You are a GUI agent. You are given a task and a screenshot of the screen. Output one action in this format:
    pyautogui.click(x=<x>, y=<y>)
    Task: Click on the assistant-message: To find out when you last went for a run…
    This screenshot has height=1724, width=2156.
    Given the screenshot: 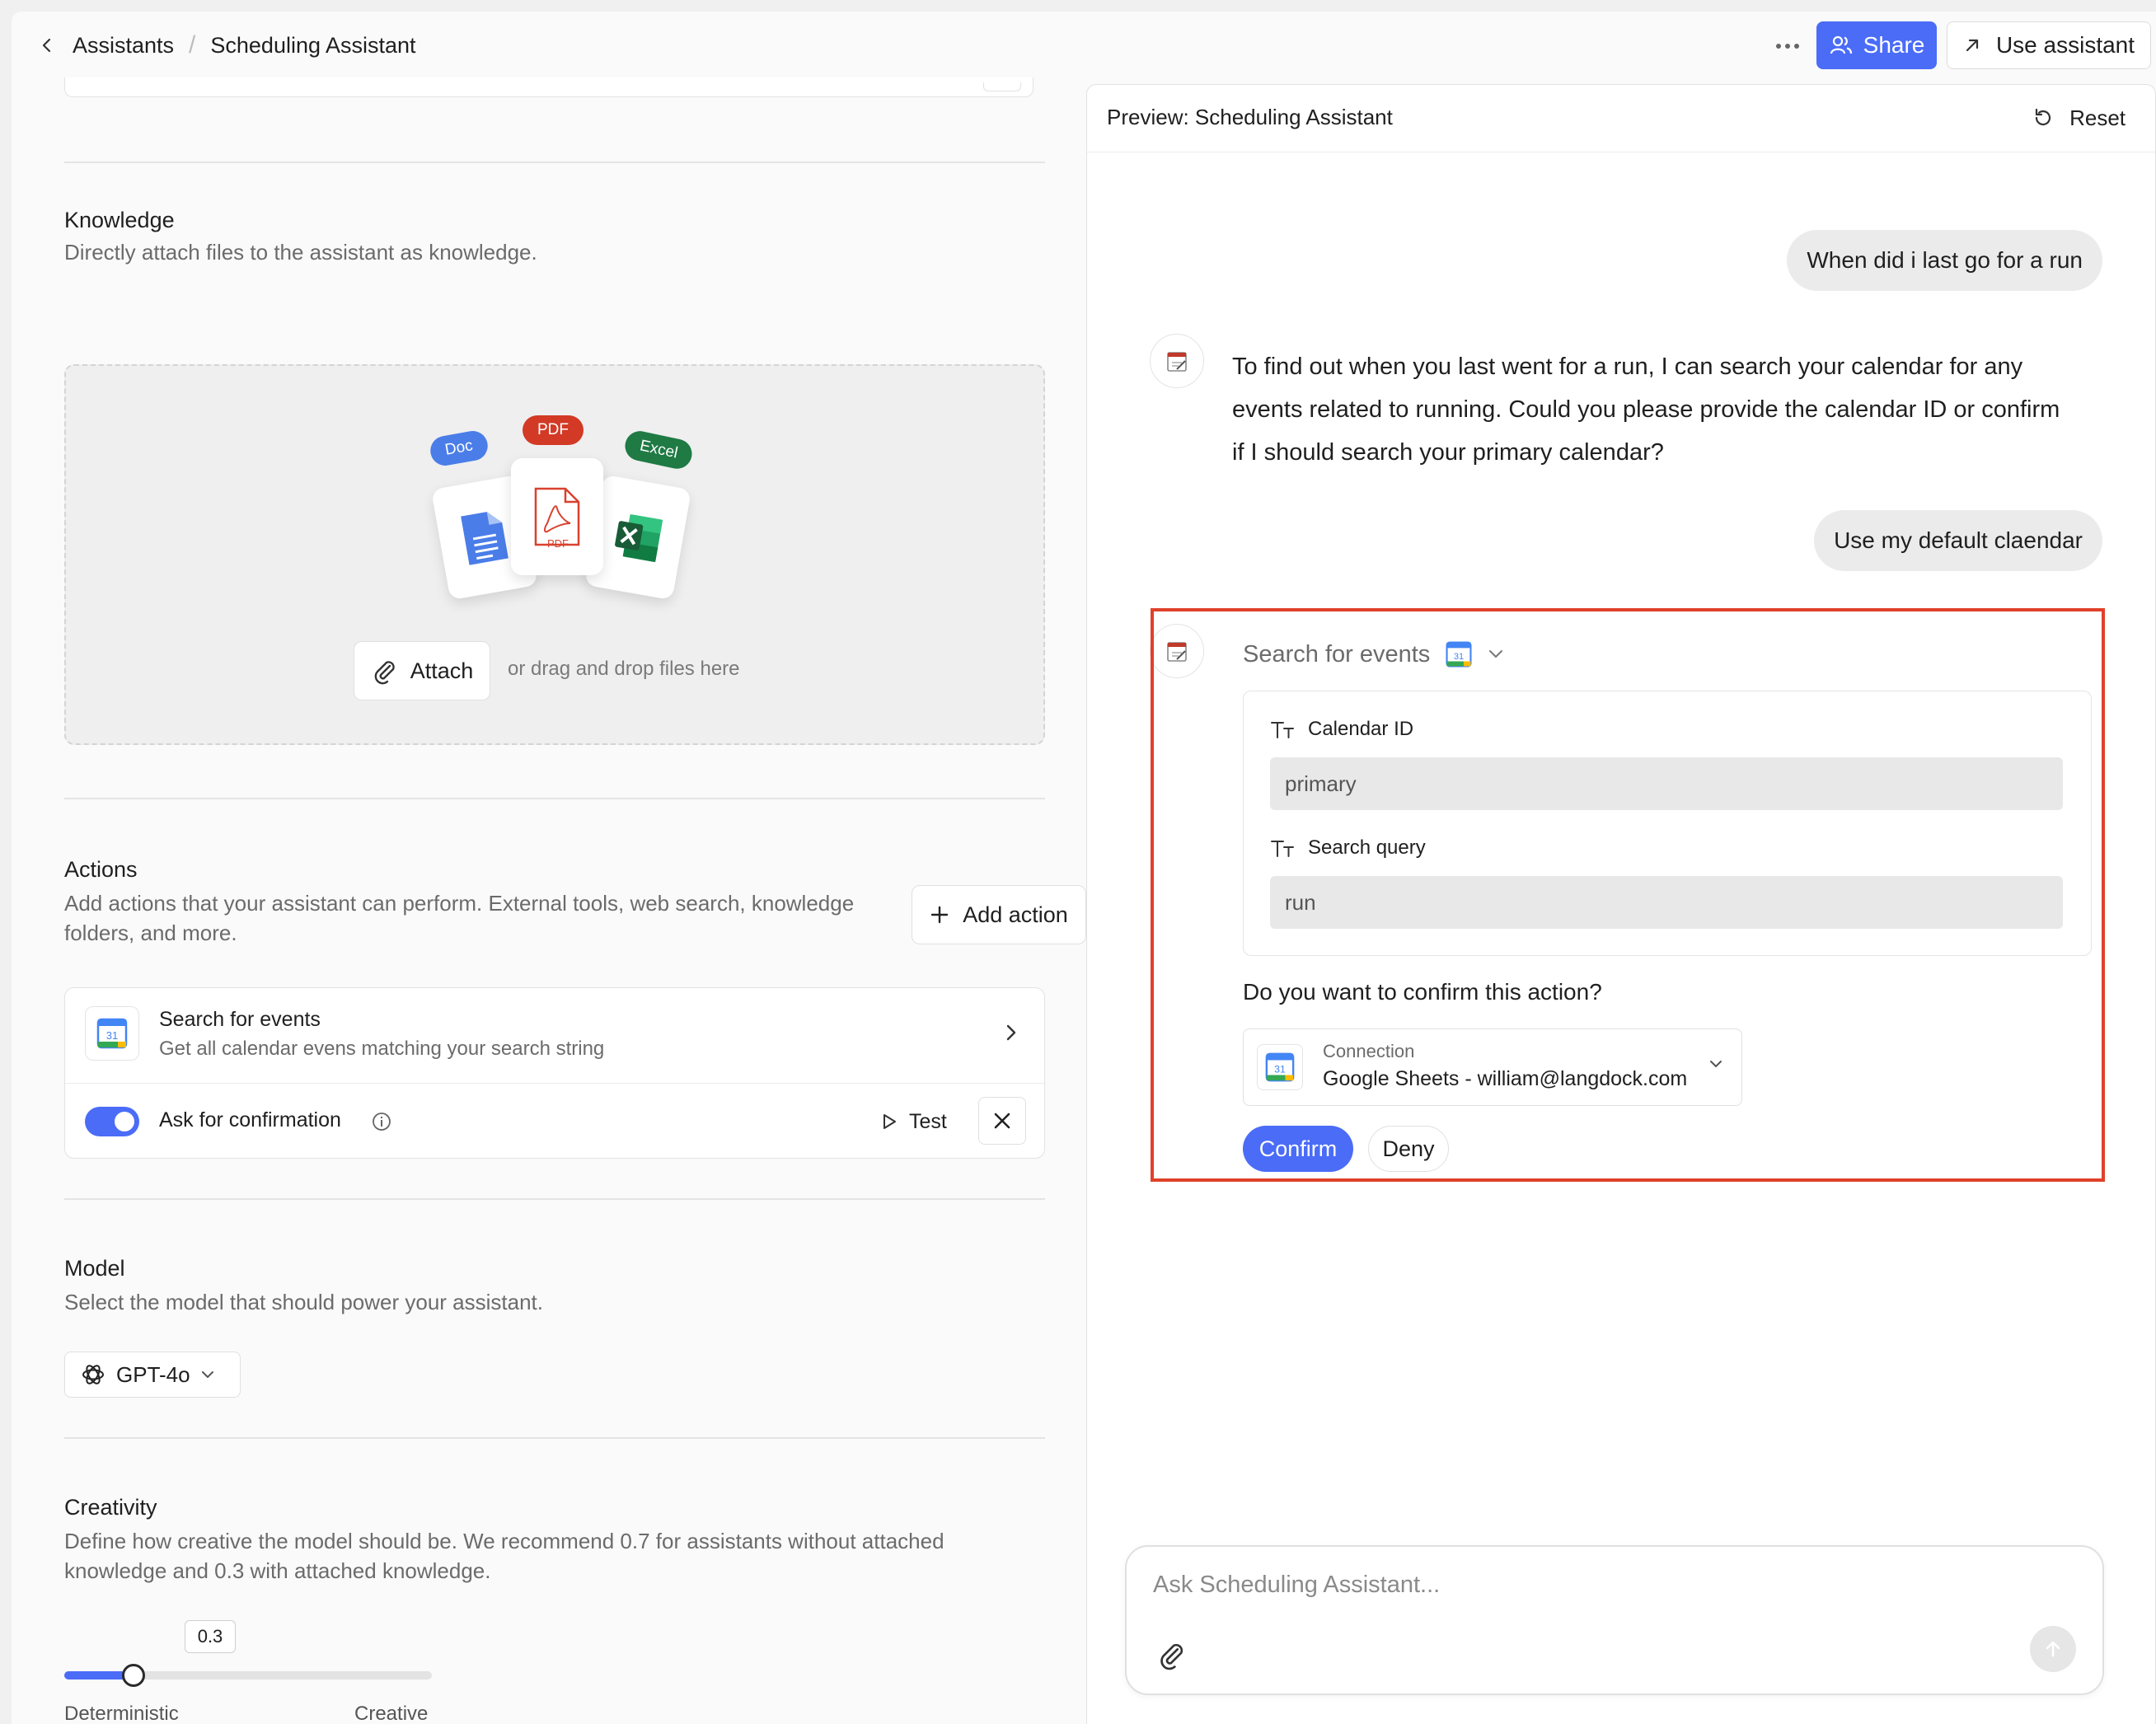 What is the action you would take?
    pyautogui.click(x=1646, y=410)
    